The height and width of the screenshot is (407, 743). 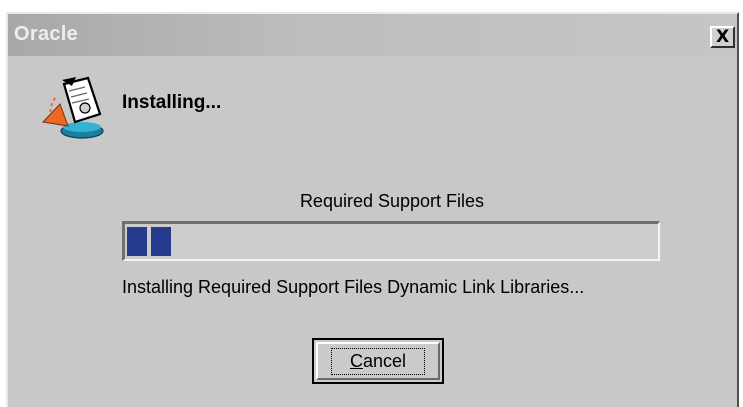 I want to click on close-button: X, so click(x=722, y=37).